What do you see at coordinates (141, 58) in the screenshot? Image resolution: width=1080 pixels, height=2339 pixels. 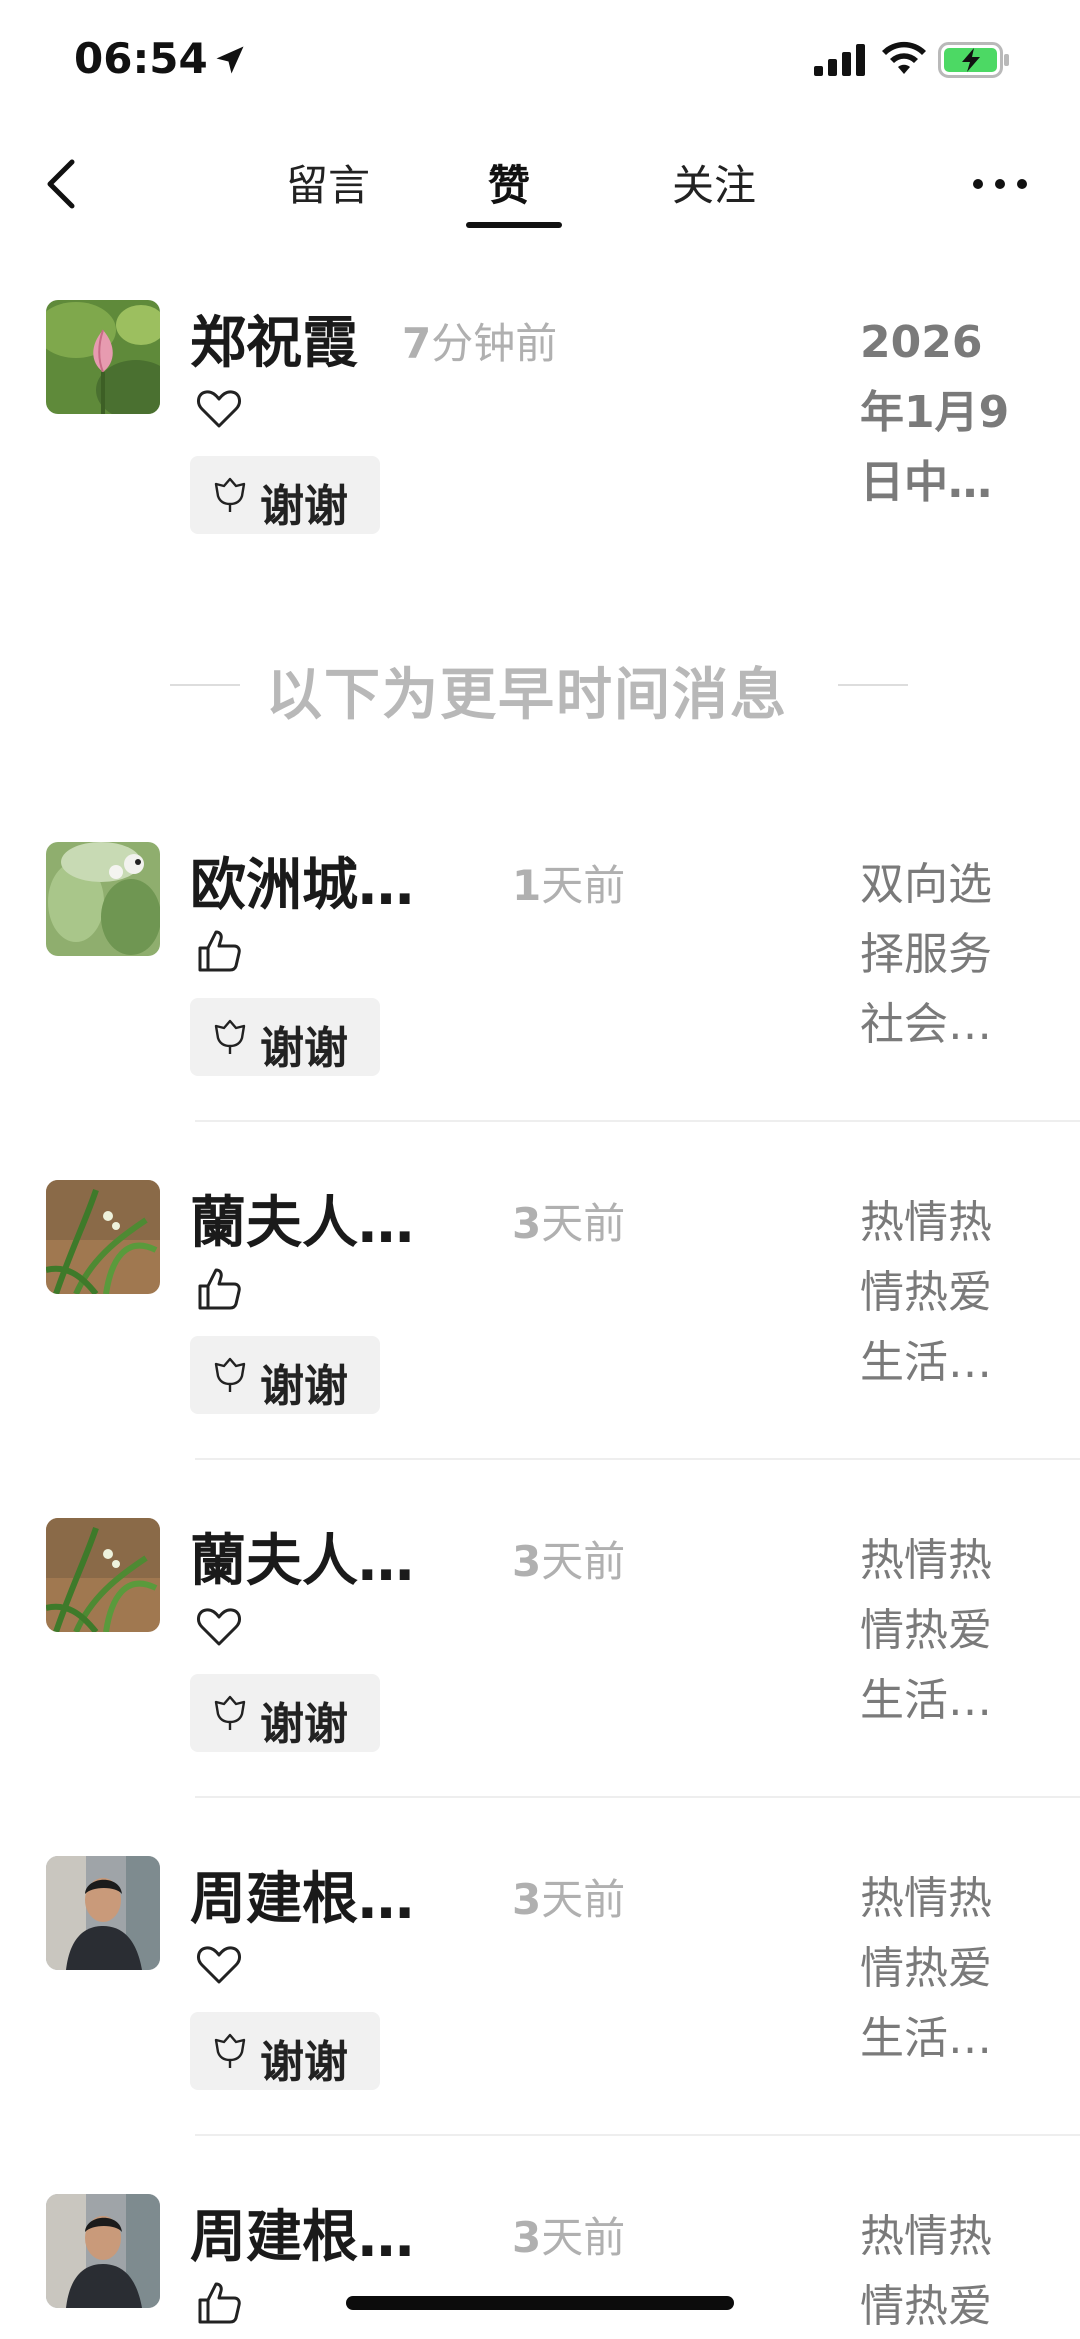 I see `status-time: 06:54` at bounding box center [141, 58].